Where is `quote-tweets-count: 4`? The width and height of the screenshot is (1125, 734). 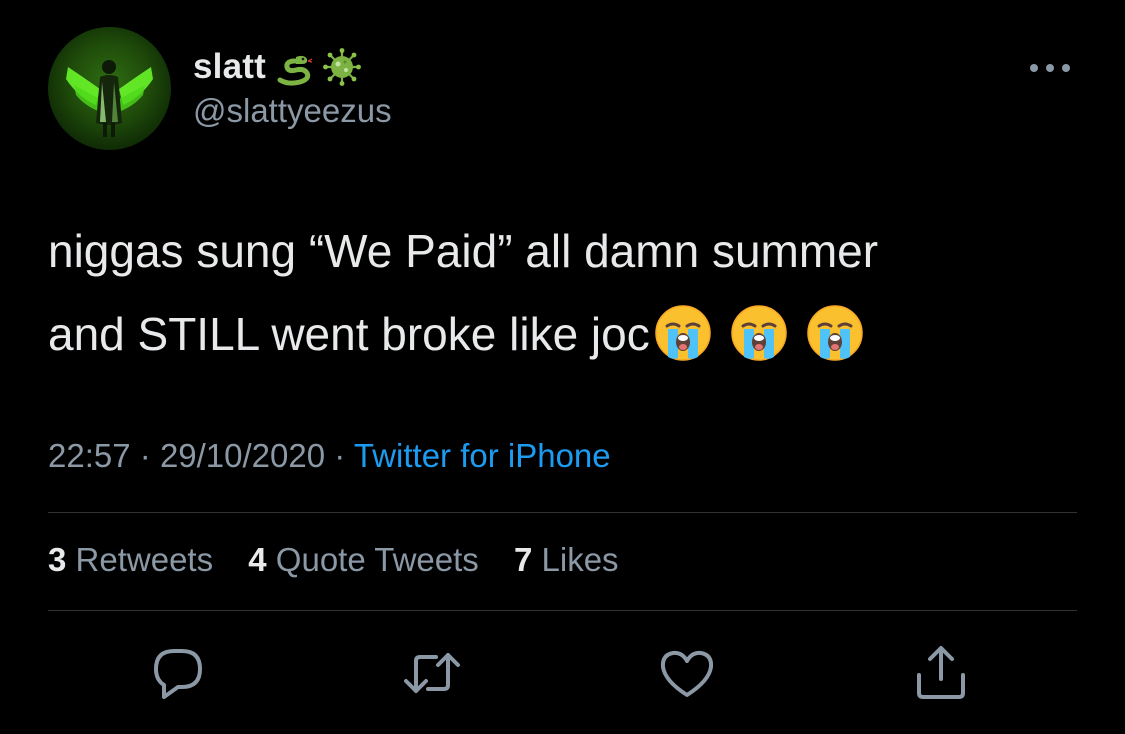 quote-tweets-count: 4 is located at coordinates (257, 559).